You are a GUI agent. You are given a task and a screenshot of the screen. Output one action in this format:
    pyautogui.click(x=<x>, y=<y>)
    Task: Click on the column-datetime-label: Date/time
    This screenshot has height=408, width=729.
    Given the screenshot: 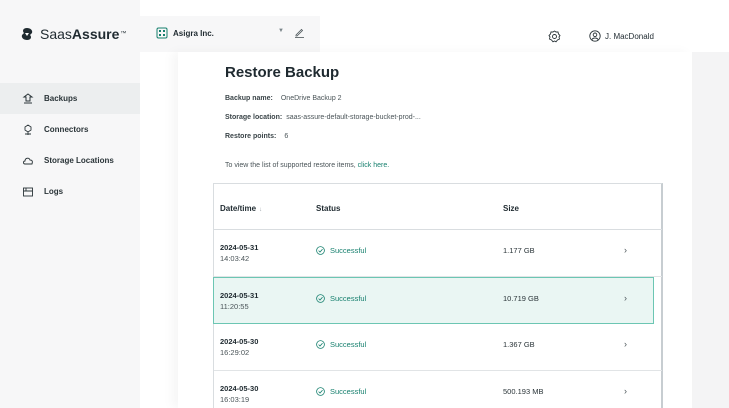 What is the action you would take?
    pyautogui.click(x=238, y=208)
    